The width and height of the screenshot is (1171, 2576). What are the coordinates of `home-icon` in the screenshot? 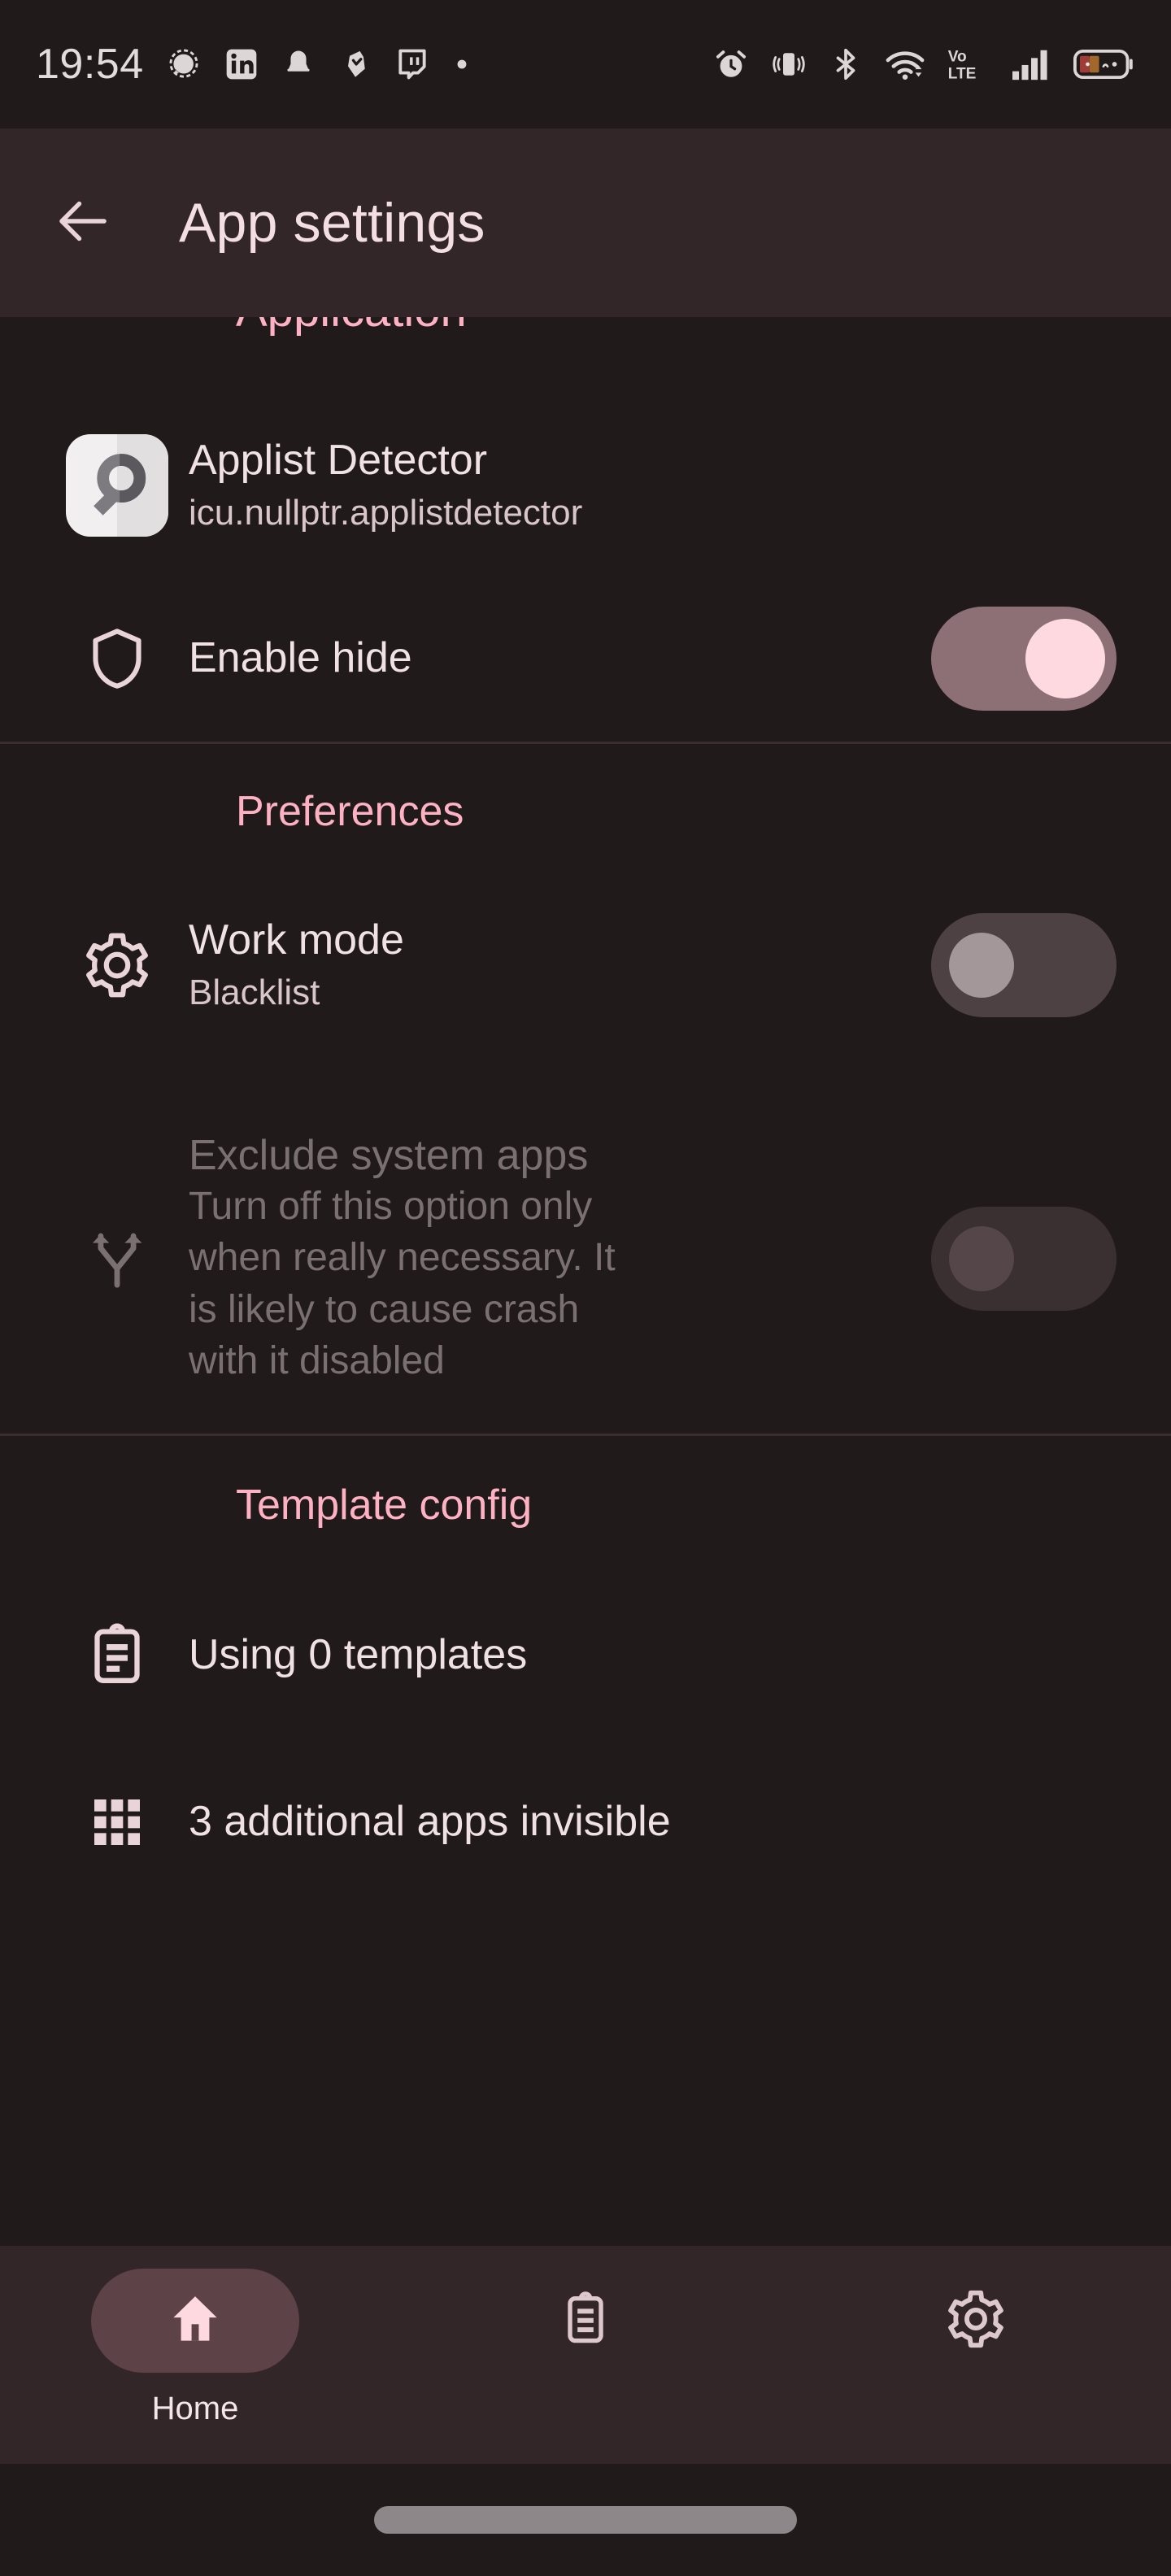 It's located at (195, 2321).